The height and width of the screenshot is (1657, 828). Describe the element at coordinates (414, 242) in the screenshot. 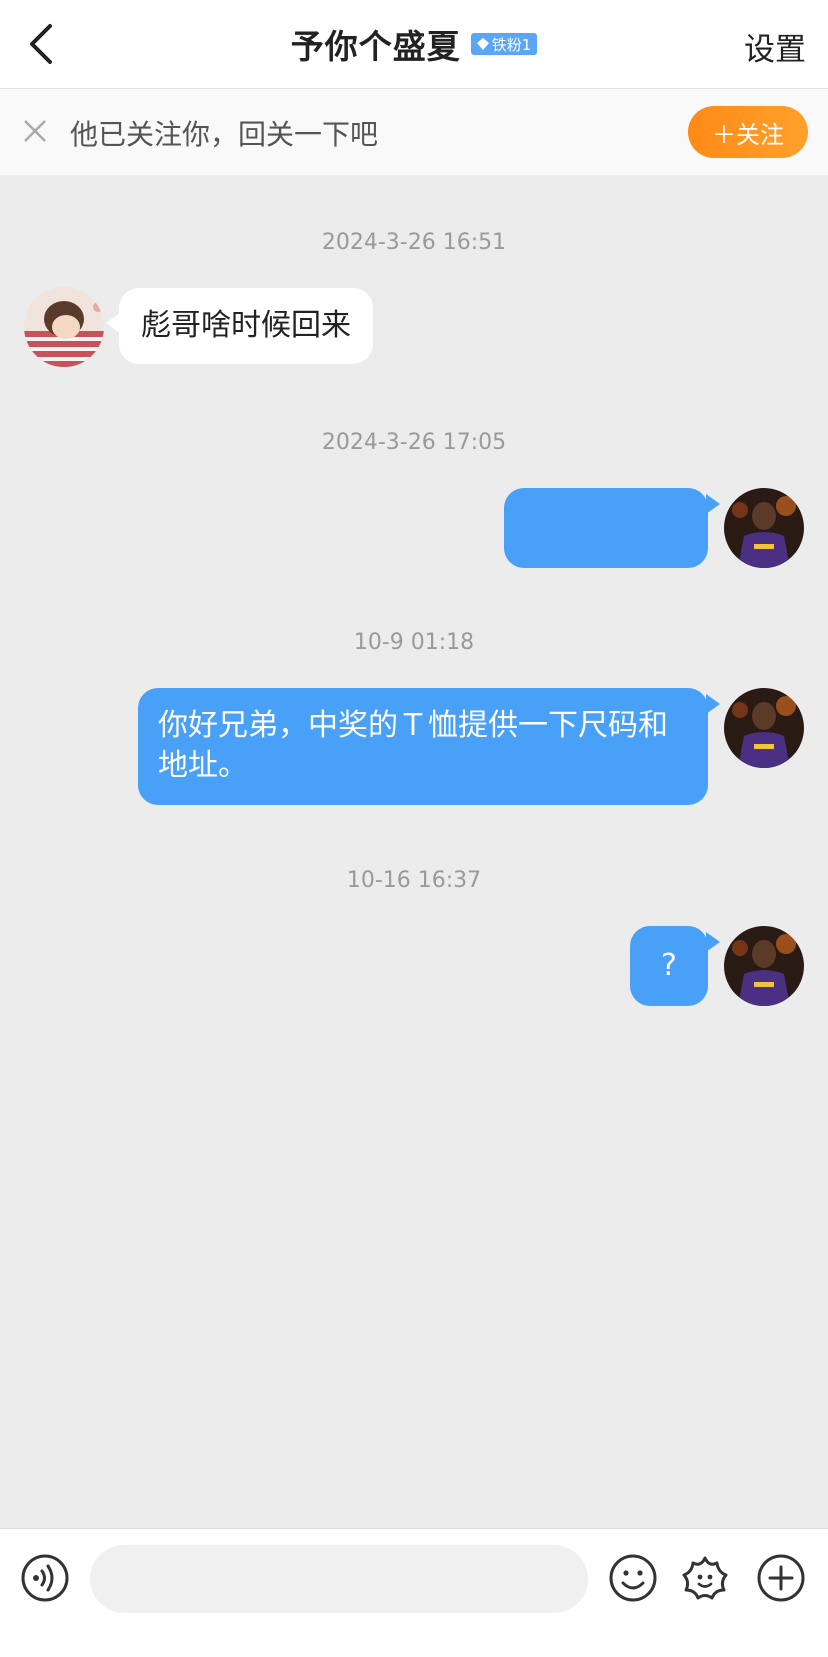

I see `timestamp: 2024-3-26 16:51` at that location.